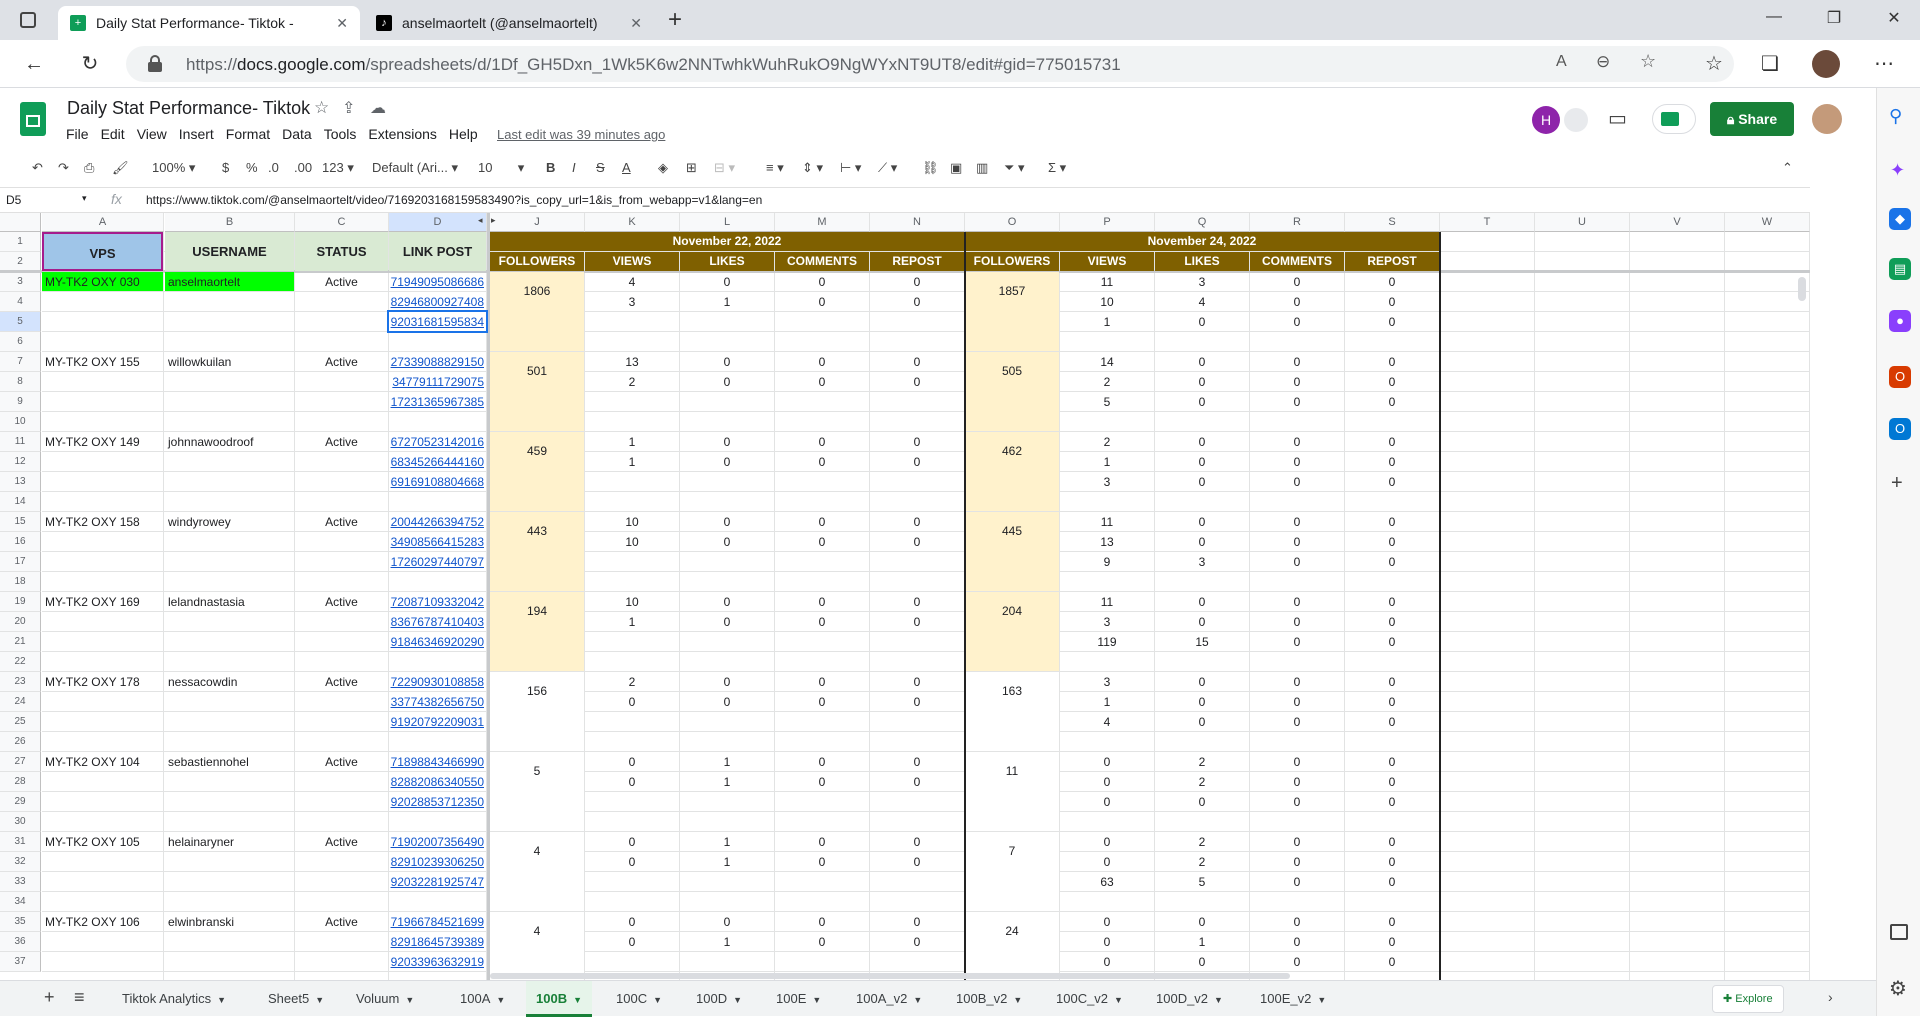 The width and height of the screenshot is (1920, 1018). I want to click on vps-cell: MY-TK2 OXY 030, so click(102, 281).